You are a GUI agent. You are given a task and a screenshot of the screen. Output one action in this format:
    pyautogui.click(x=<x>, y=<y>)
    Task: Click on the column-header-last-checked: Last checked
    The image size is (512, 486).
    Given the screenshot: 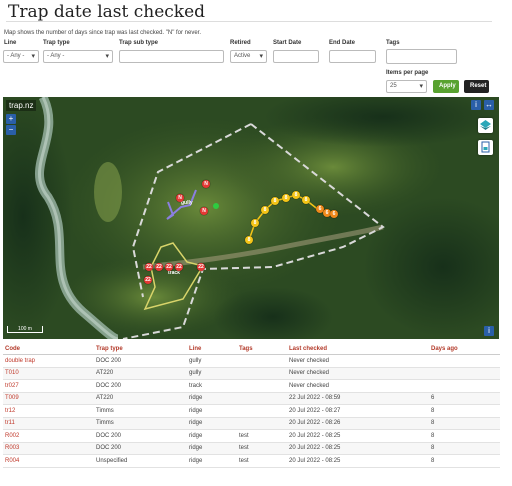 What is the action you would take?
    pyautogui.click(x=358, y=349)
    